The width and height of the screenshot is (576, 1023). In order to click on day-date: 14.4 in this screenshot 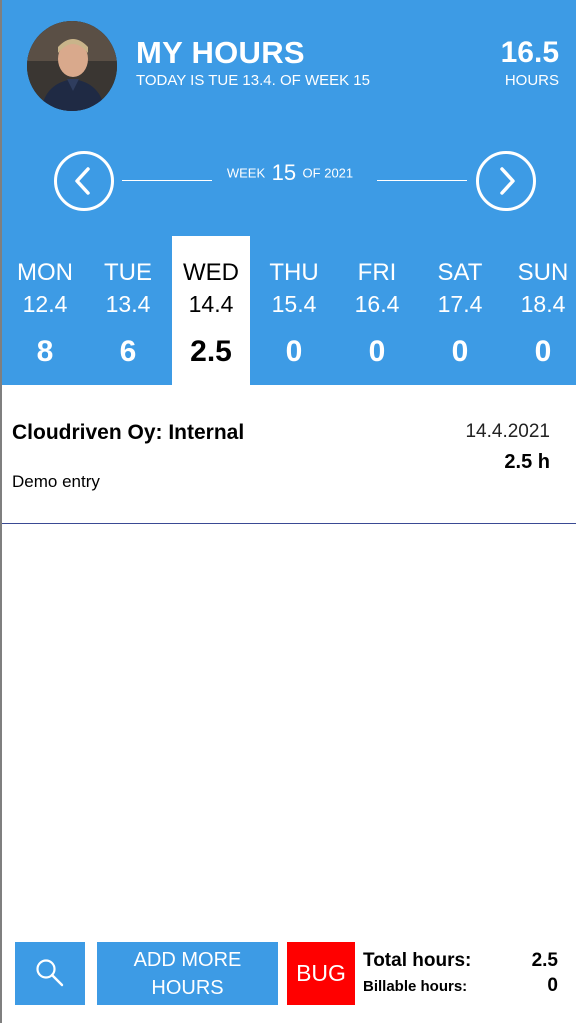, I will do `click(211, 304)`.